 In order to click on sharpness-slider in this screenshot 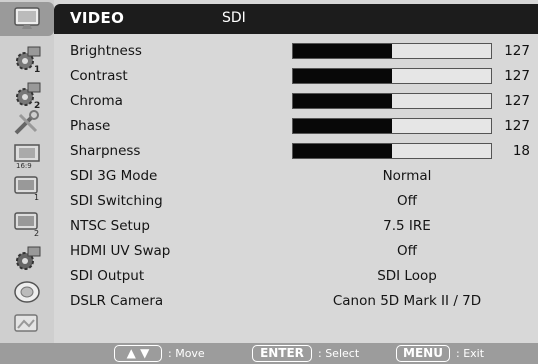, I will do `click(392, 151)`.